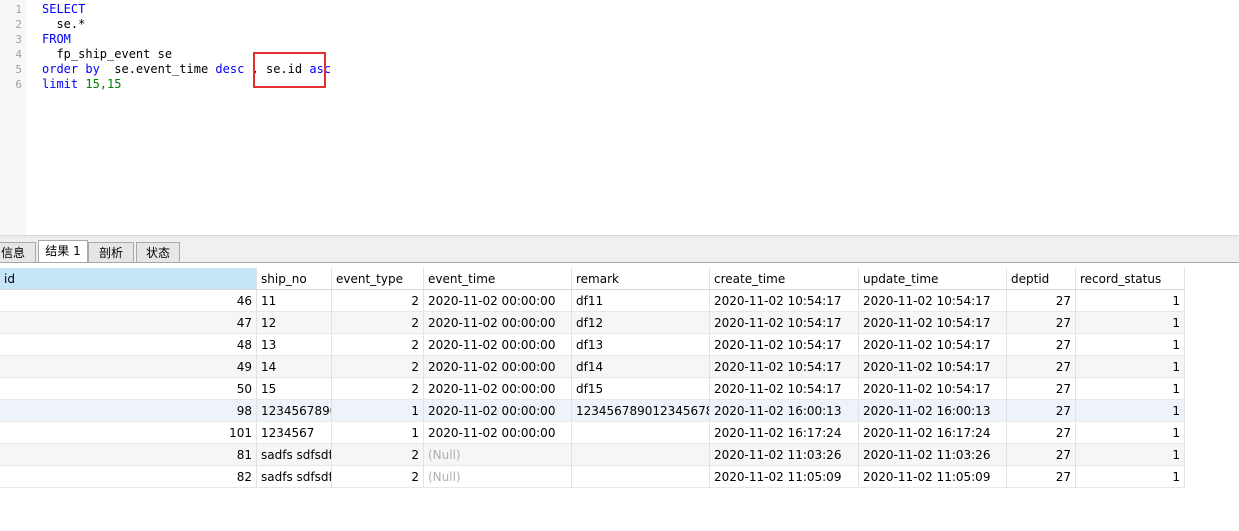 This screenshot has height=531, width=1239. Describe the element at coordinates (128, 301) in the screenshot. I see `table-cell-id: 46` at that location.